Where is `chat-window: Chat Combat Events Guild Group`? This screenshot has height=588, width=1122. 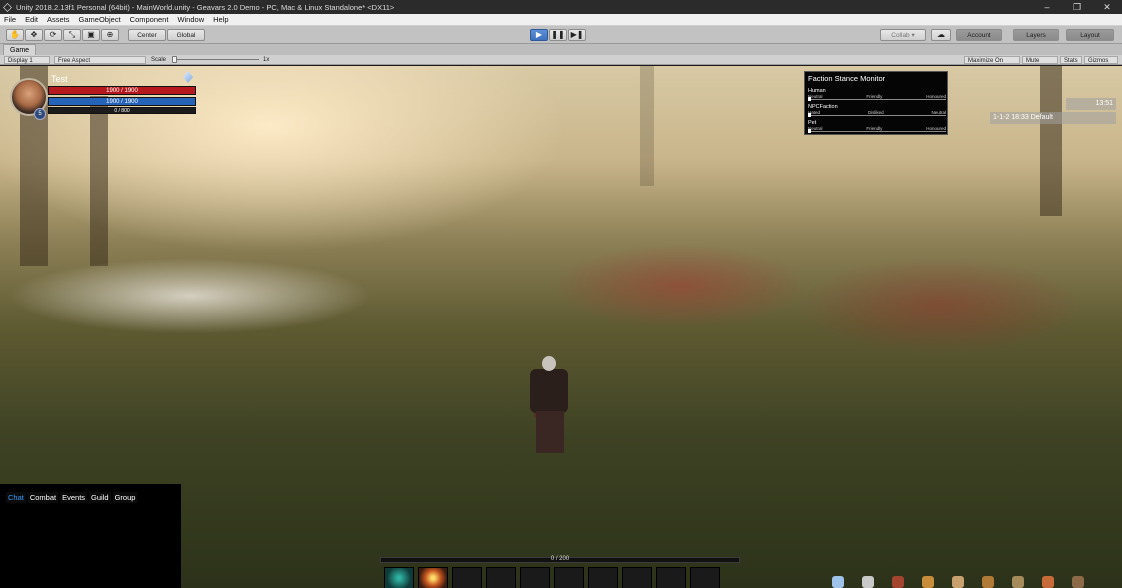
chat-window: Chat Combat Events Guild Group is located at coordinates (90, 536).